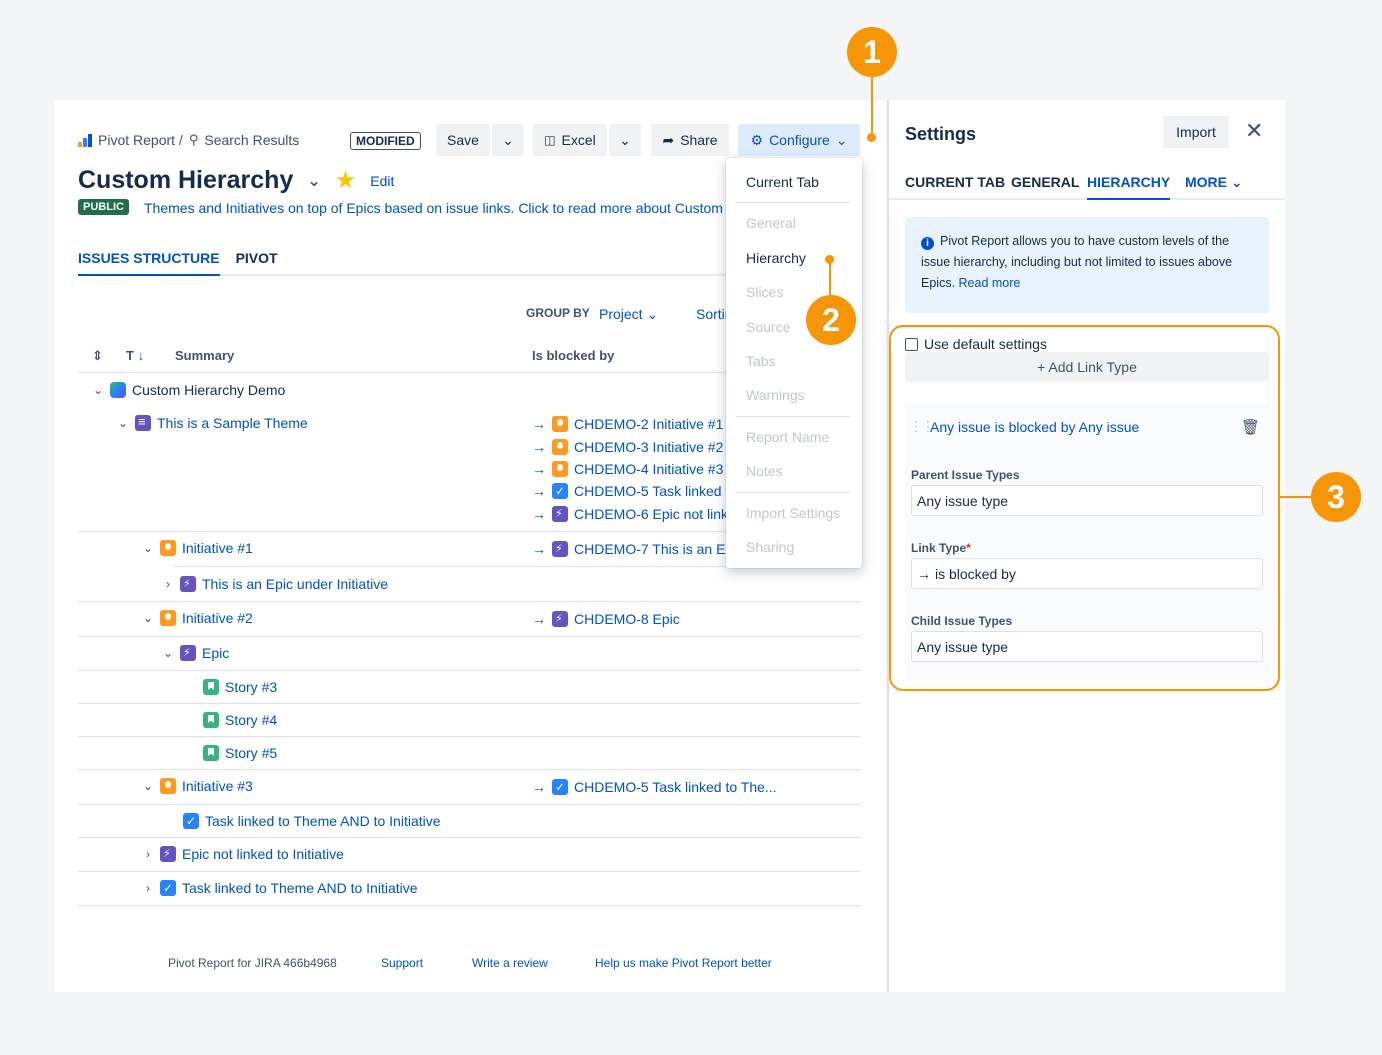  I want to click on column-blocked-by: Is blocked by, so click(573, 355).